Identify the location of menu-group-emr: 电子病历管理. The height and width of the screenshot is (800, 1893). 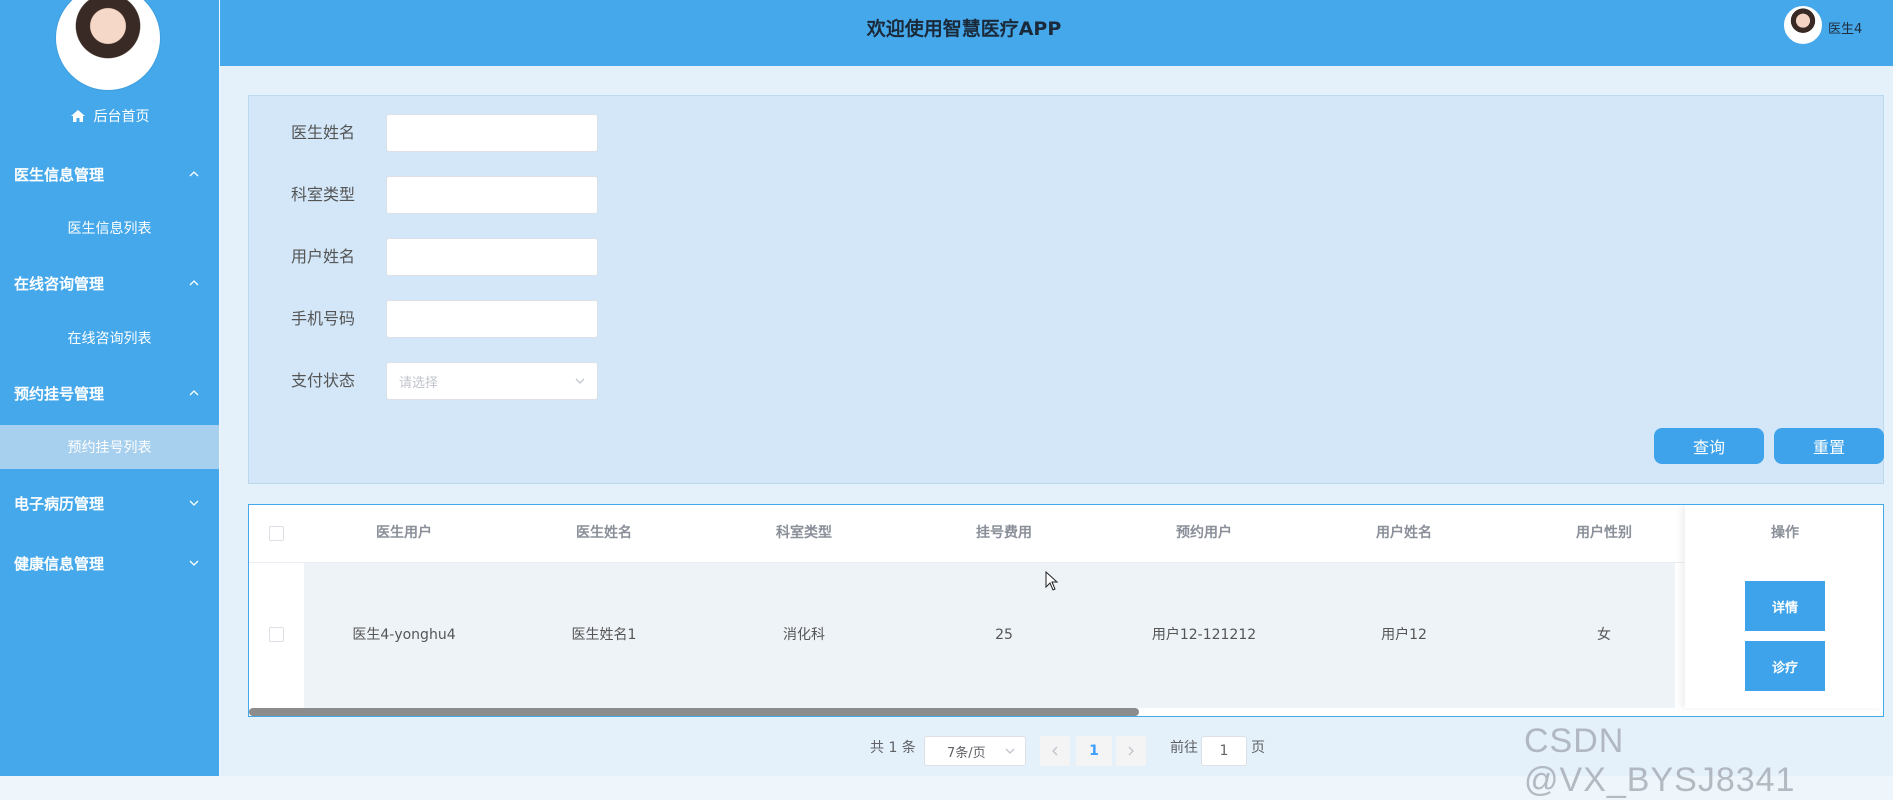
(109, 503).